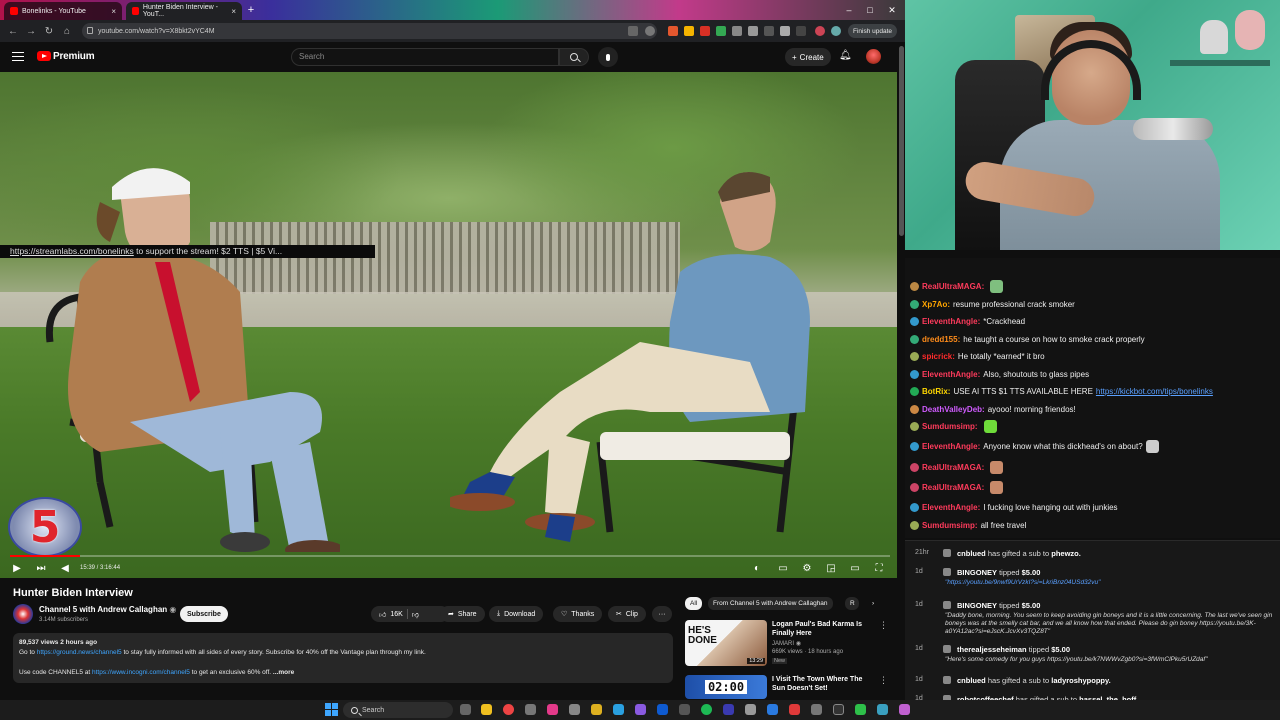 This screenshot has height=720, width=1280. I want to click on chip-related: R, so click(852, 603).